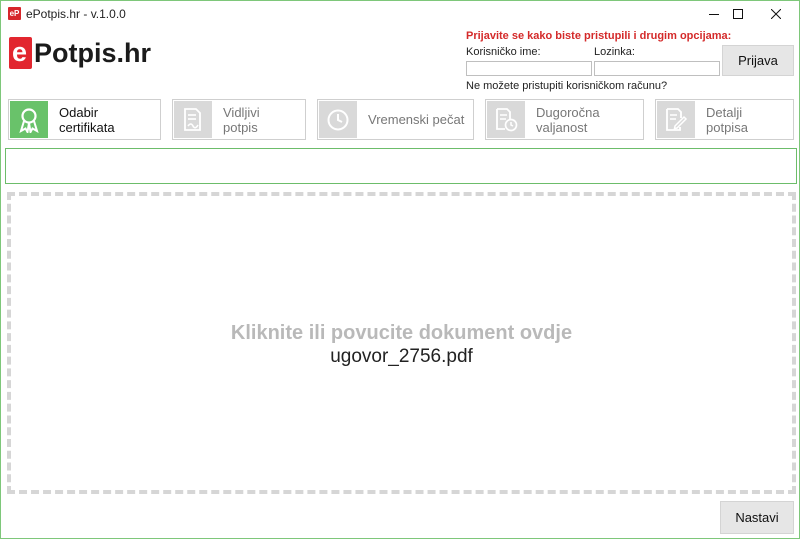 The height and width of the screenshot is (539, 800). I want to click on clock-icon, so click(338, 119).